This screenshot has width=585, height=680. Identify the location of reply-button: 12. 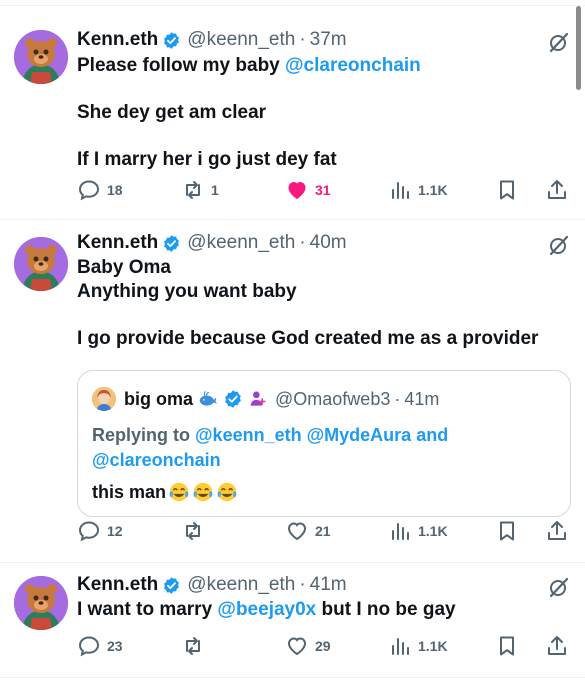
(100, 531).